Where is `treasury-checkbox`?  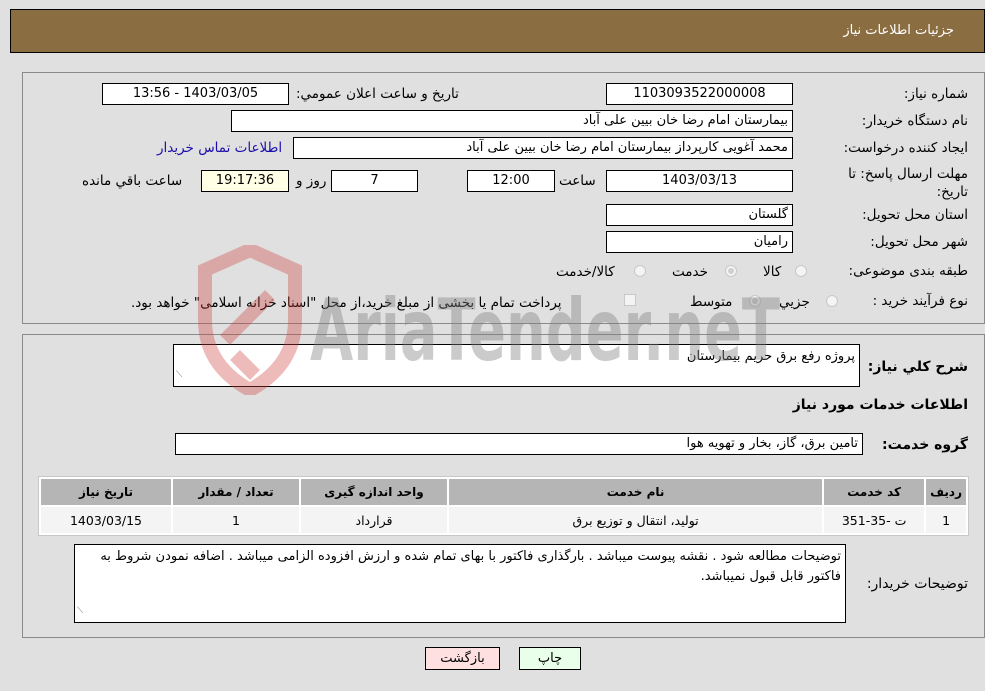
treasury-checkbox is located at coordinates (630, 300).